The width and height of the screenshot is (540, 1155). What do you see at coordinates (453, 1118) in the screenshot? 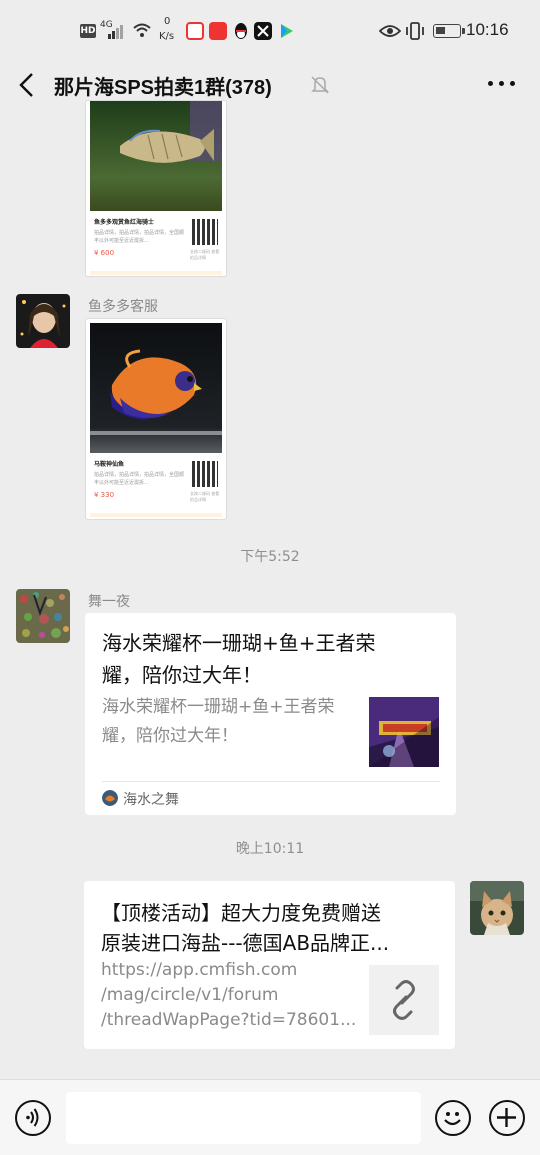
I see `emoji-icon` at bounding box center [453, 1118].